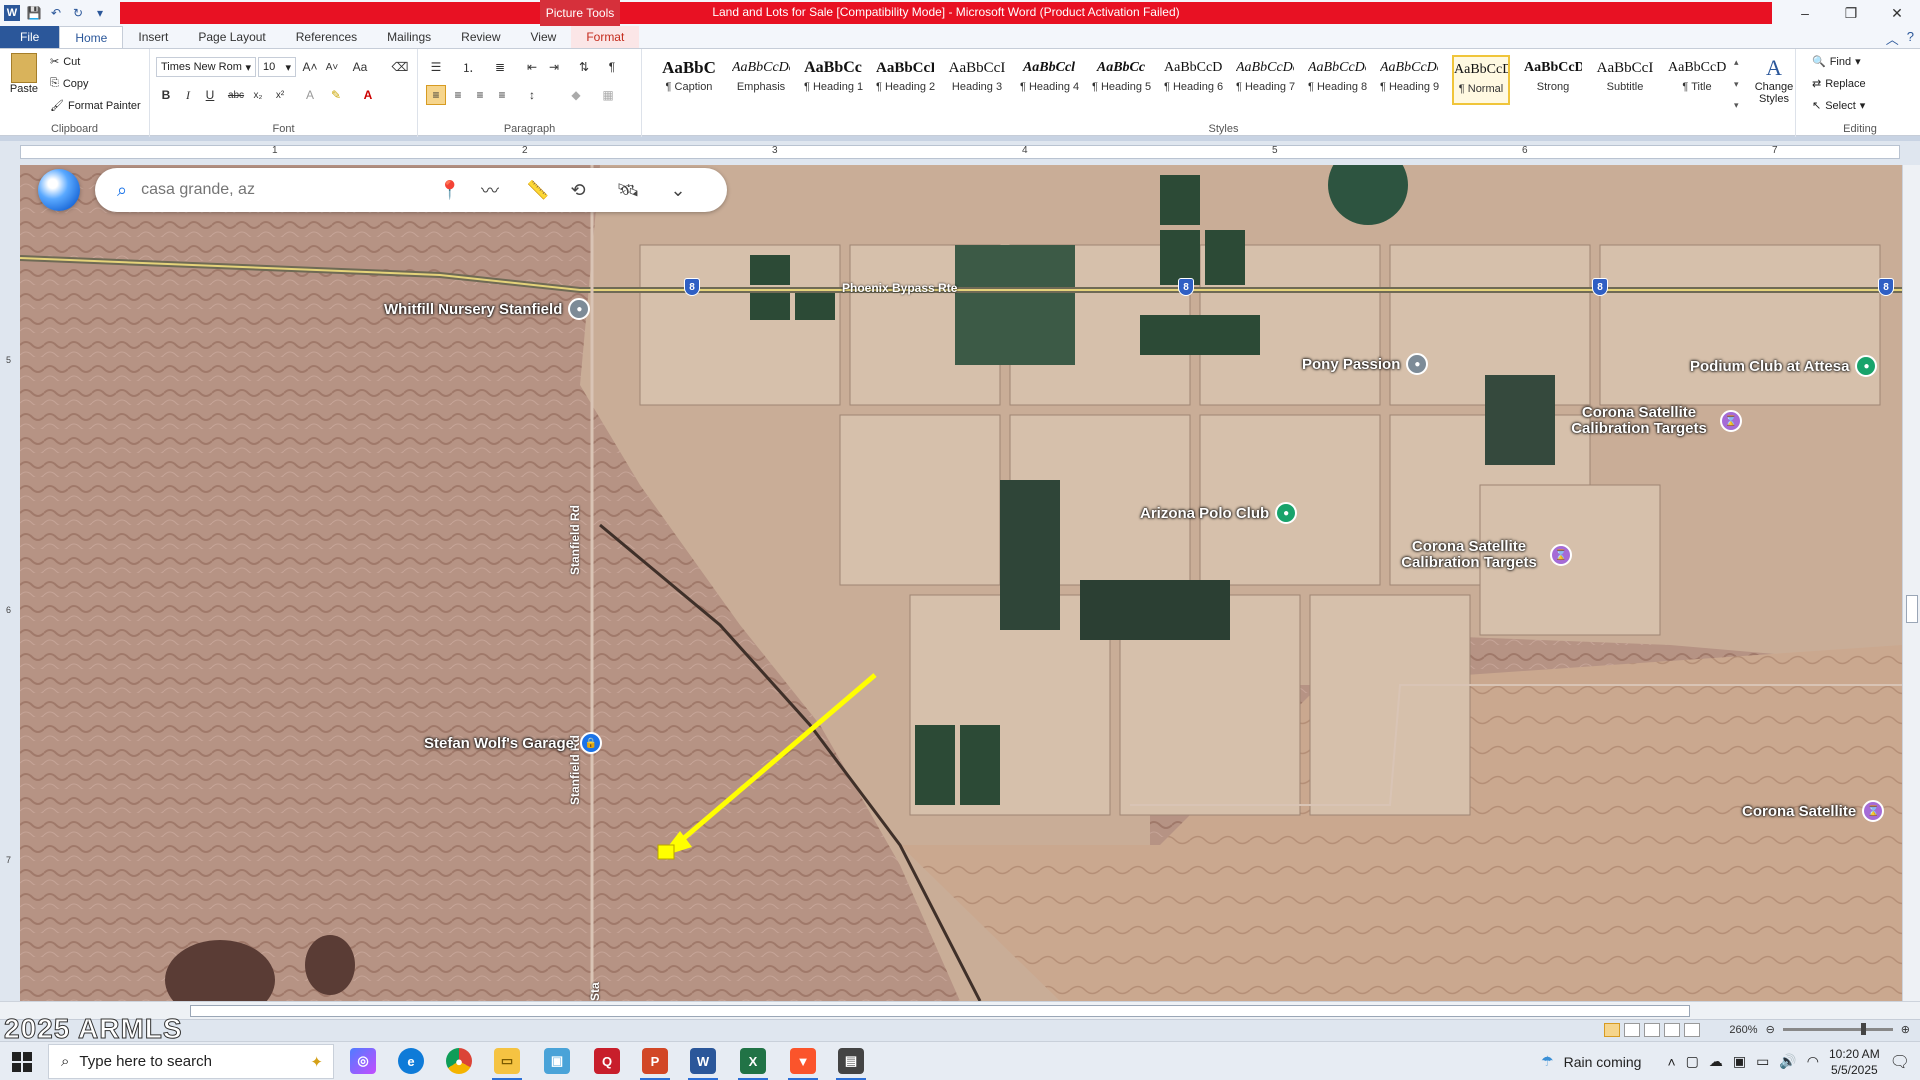 Image resolution: width=1920 pixels, height=1080 pixels. What do you see at coordinates (487, 309) in the screenshot?
I see `place-marker: Whitfill Nursery Stanfield ●` at bounding box center [487, 309].